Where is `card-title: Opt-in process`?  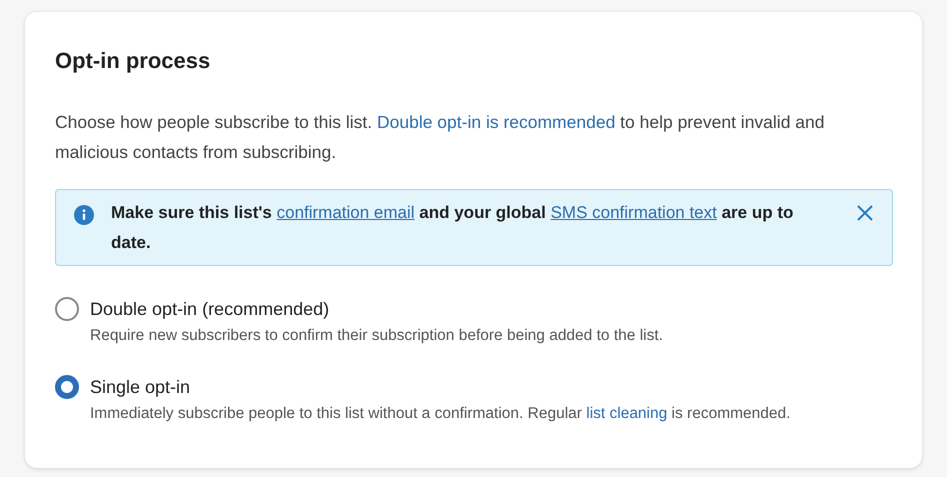 card-title: Opt-in process is located at coordinates (133, 61).